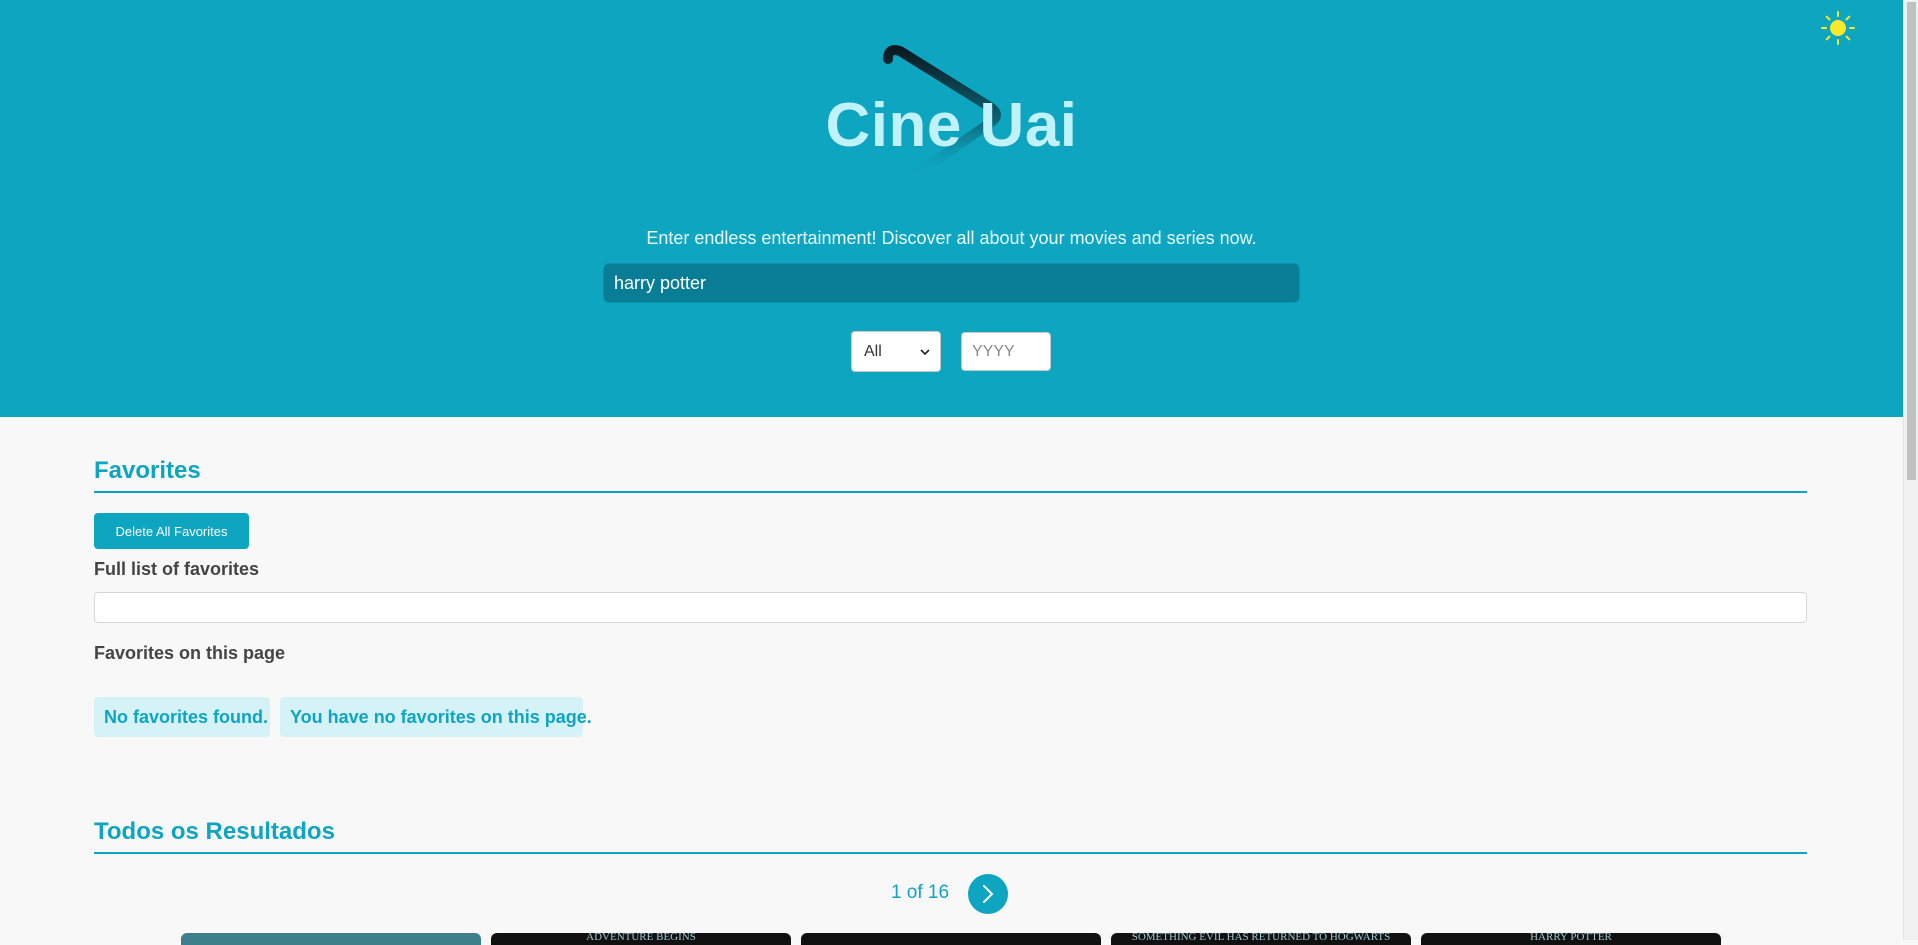  I want to click on results-title: Todos os Resultados, so click(950, 836).